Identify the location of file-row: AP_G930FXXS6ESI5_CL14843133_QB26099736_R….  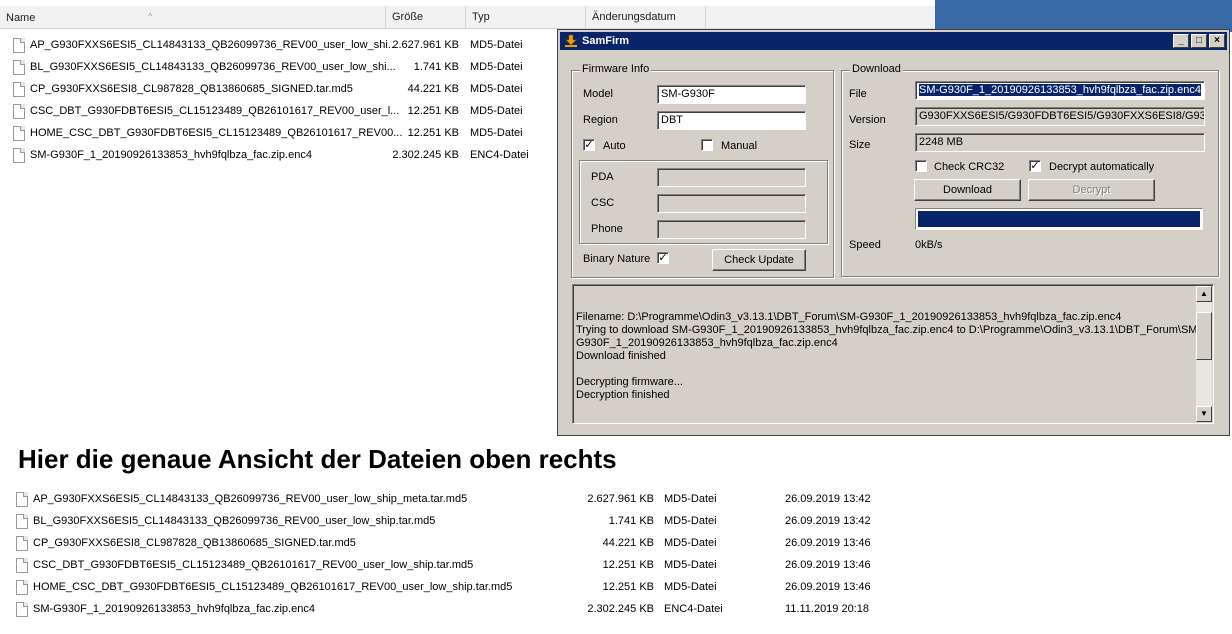
(280, 45).